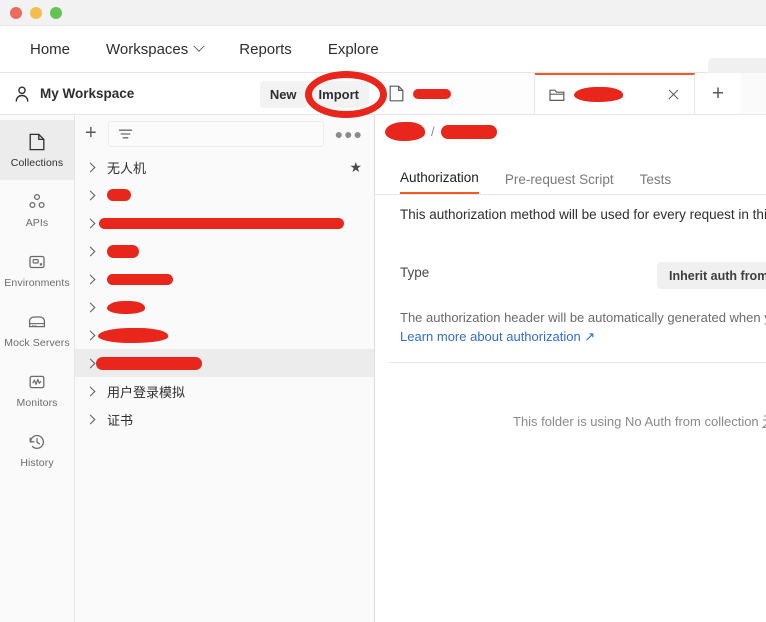  I want to click on sidebar-item-mock-servers-label: Mock Servers, so click(37, 342).